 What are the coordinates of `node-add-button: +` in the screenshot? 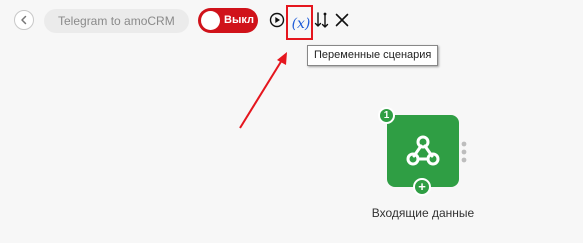 It's located at (422, 187).